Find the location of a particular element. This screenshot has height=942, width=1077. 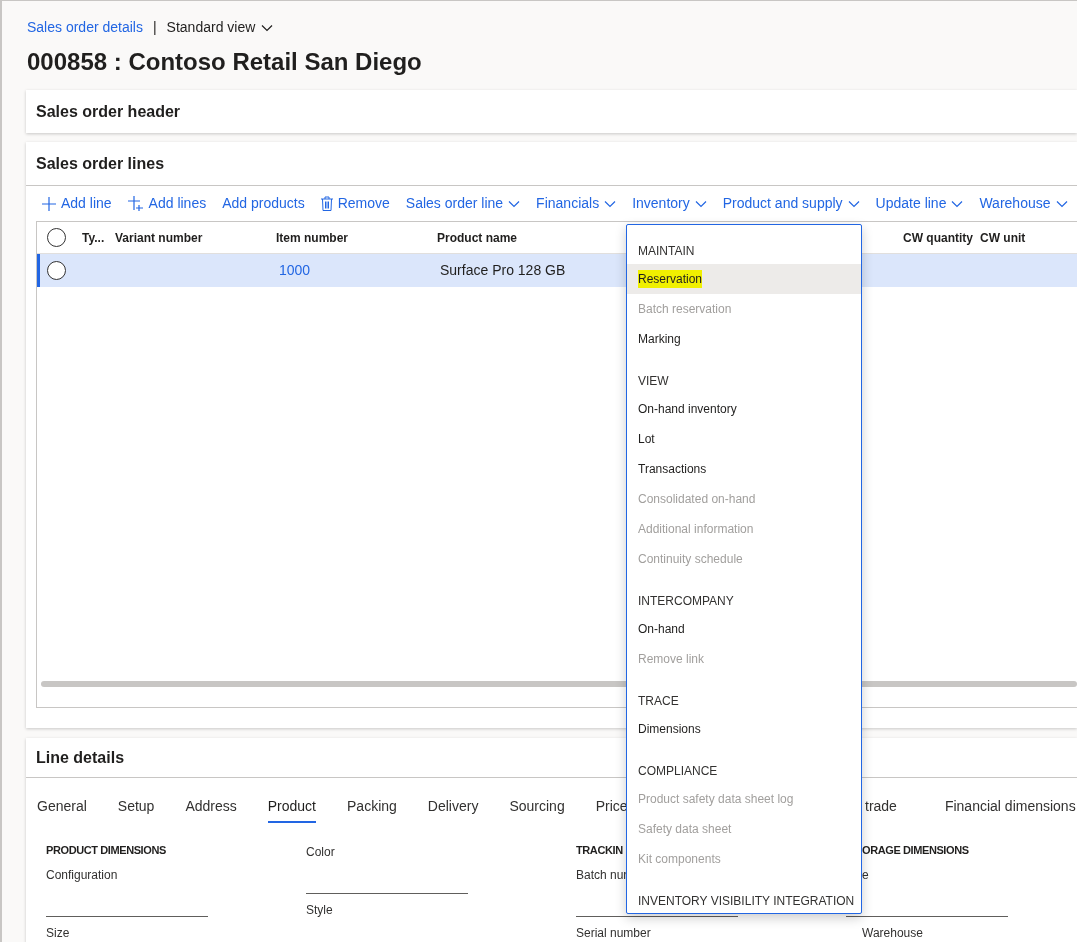

menu-item: Reservation is located at coordinates (744, 279).